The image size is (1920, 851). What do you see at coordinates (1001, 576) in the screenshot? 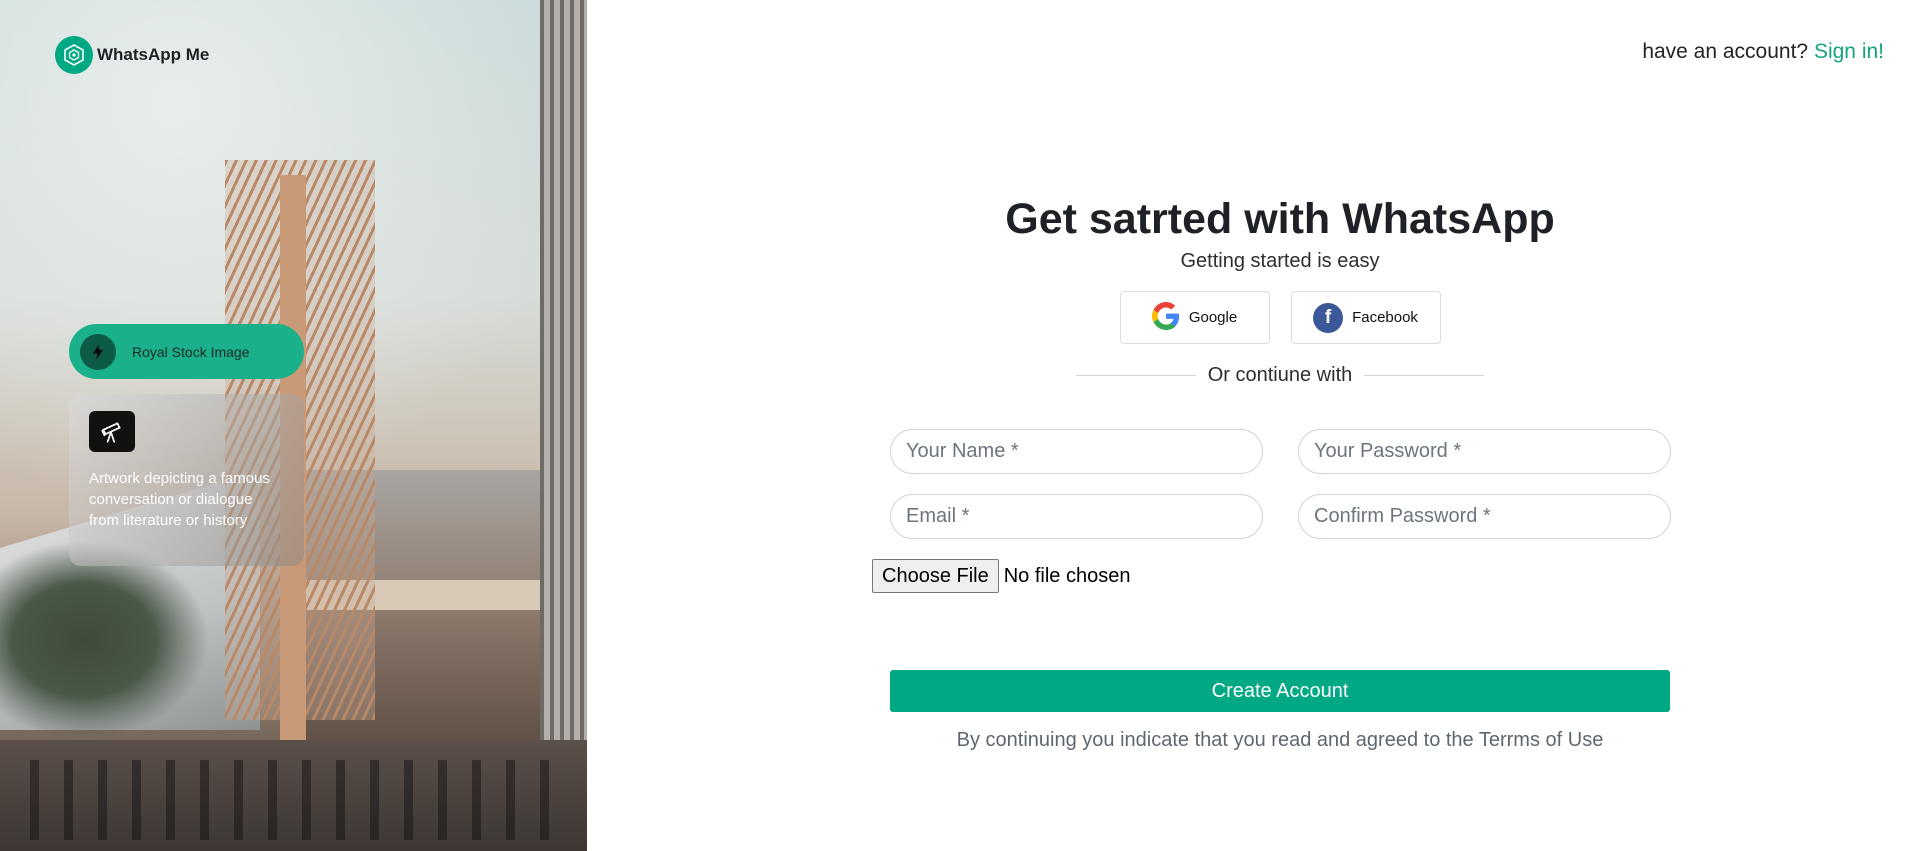
I see `file-upload: Choose File No file chosen` at bounding box center [1001, 576].